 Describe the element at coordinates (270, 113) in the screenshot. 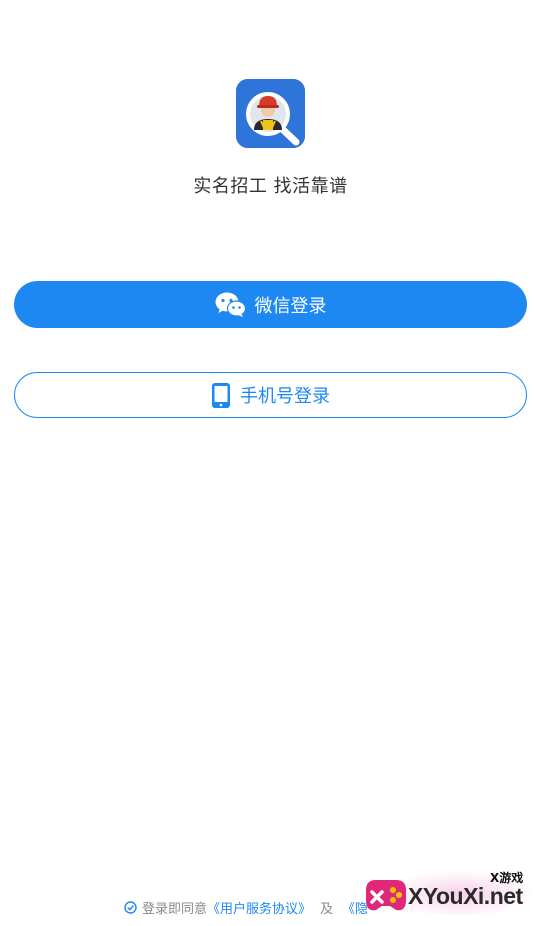

I see `app-logo-icon` at that location.